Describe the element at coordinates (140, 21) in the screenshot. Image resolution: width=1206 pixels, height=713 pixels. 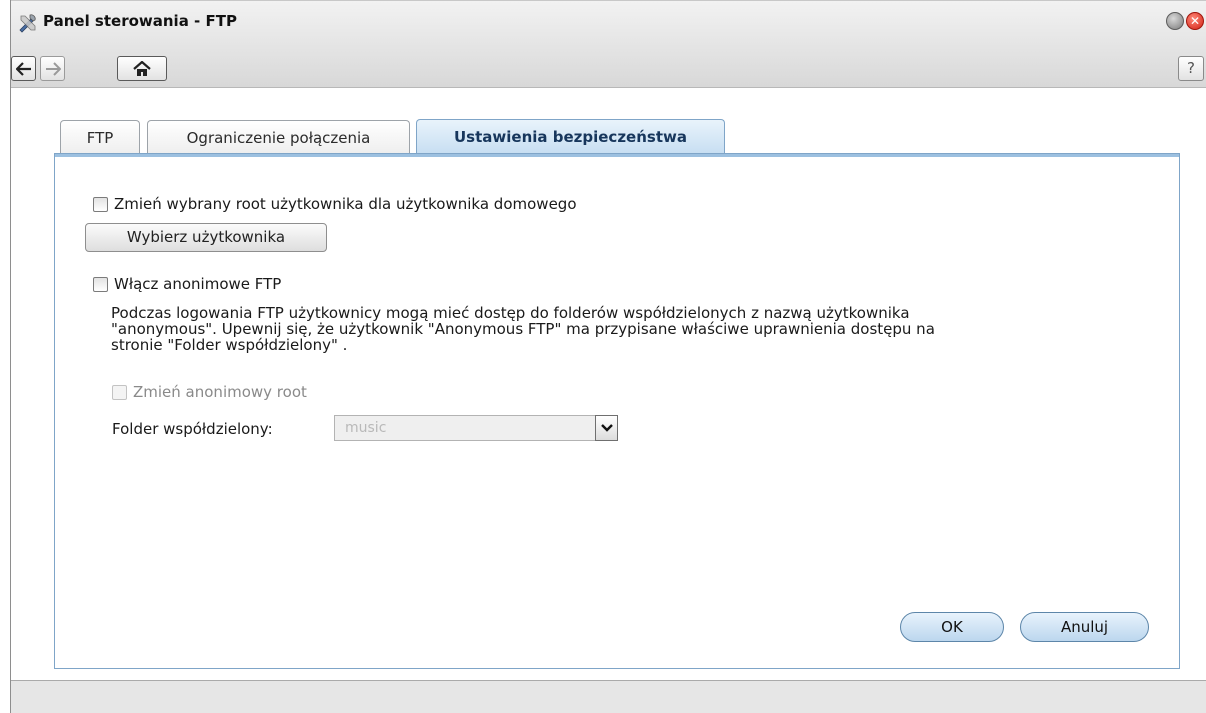
I see `window-title: Panel sterowania - FTP` at that location.